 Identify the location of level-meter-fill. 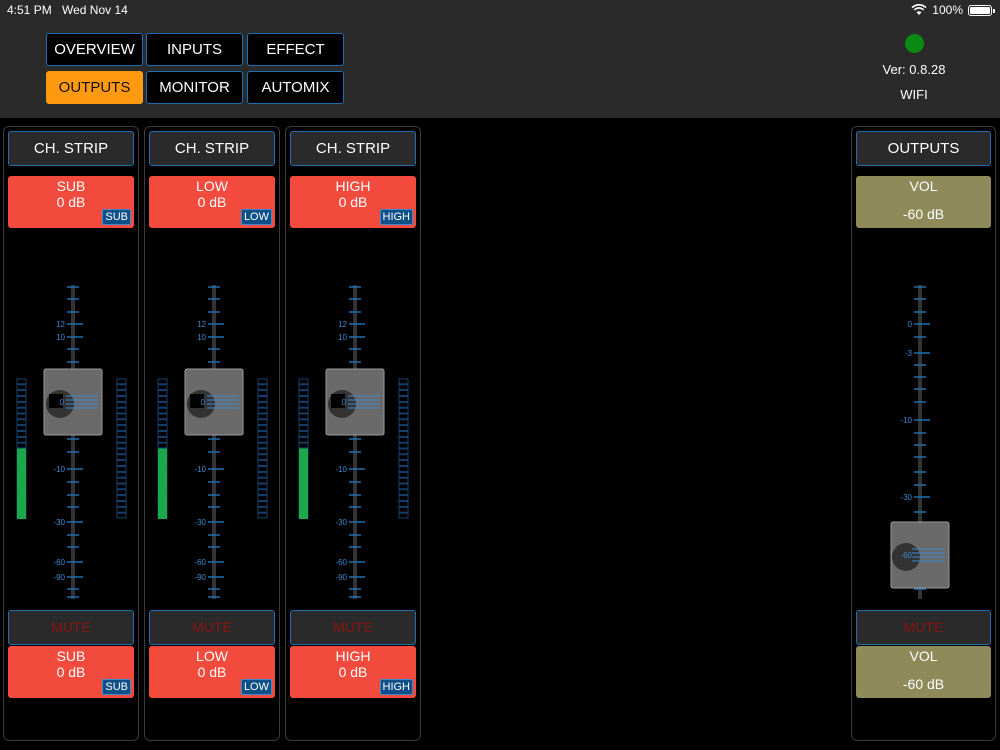
(303, 483).